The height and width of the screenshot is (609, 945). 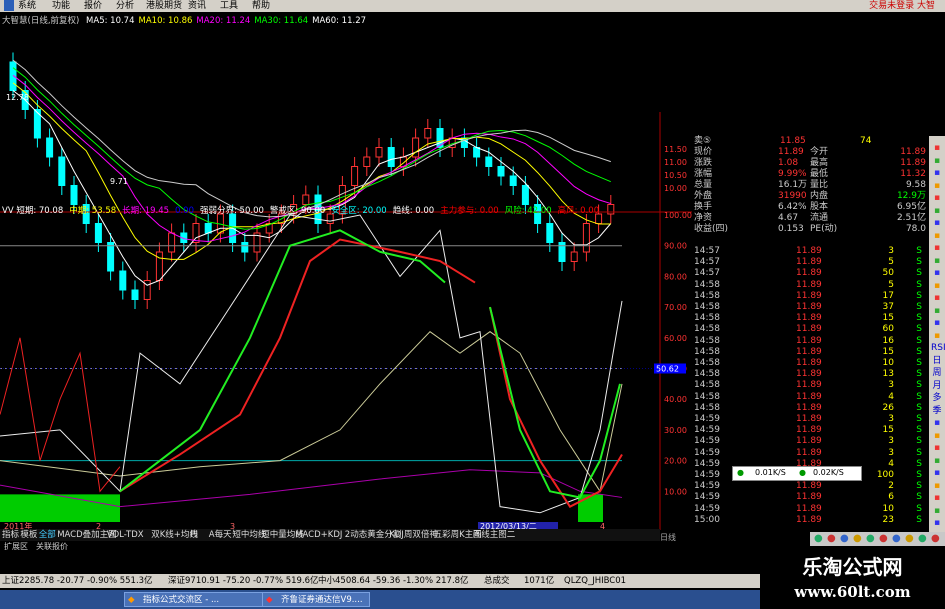 I want to click on indicator-tab: 全部, so click(x=47, y=535).